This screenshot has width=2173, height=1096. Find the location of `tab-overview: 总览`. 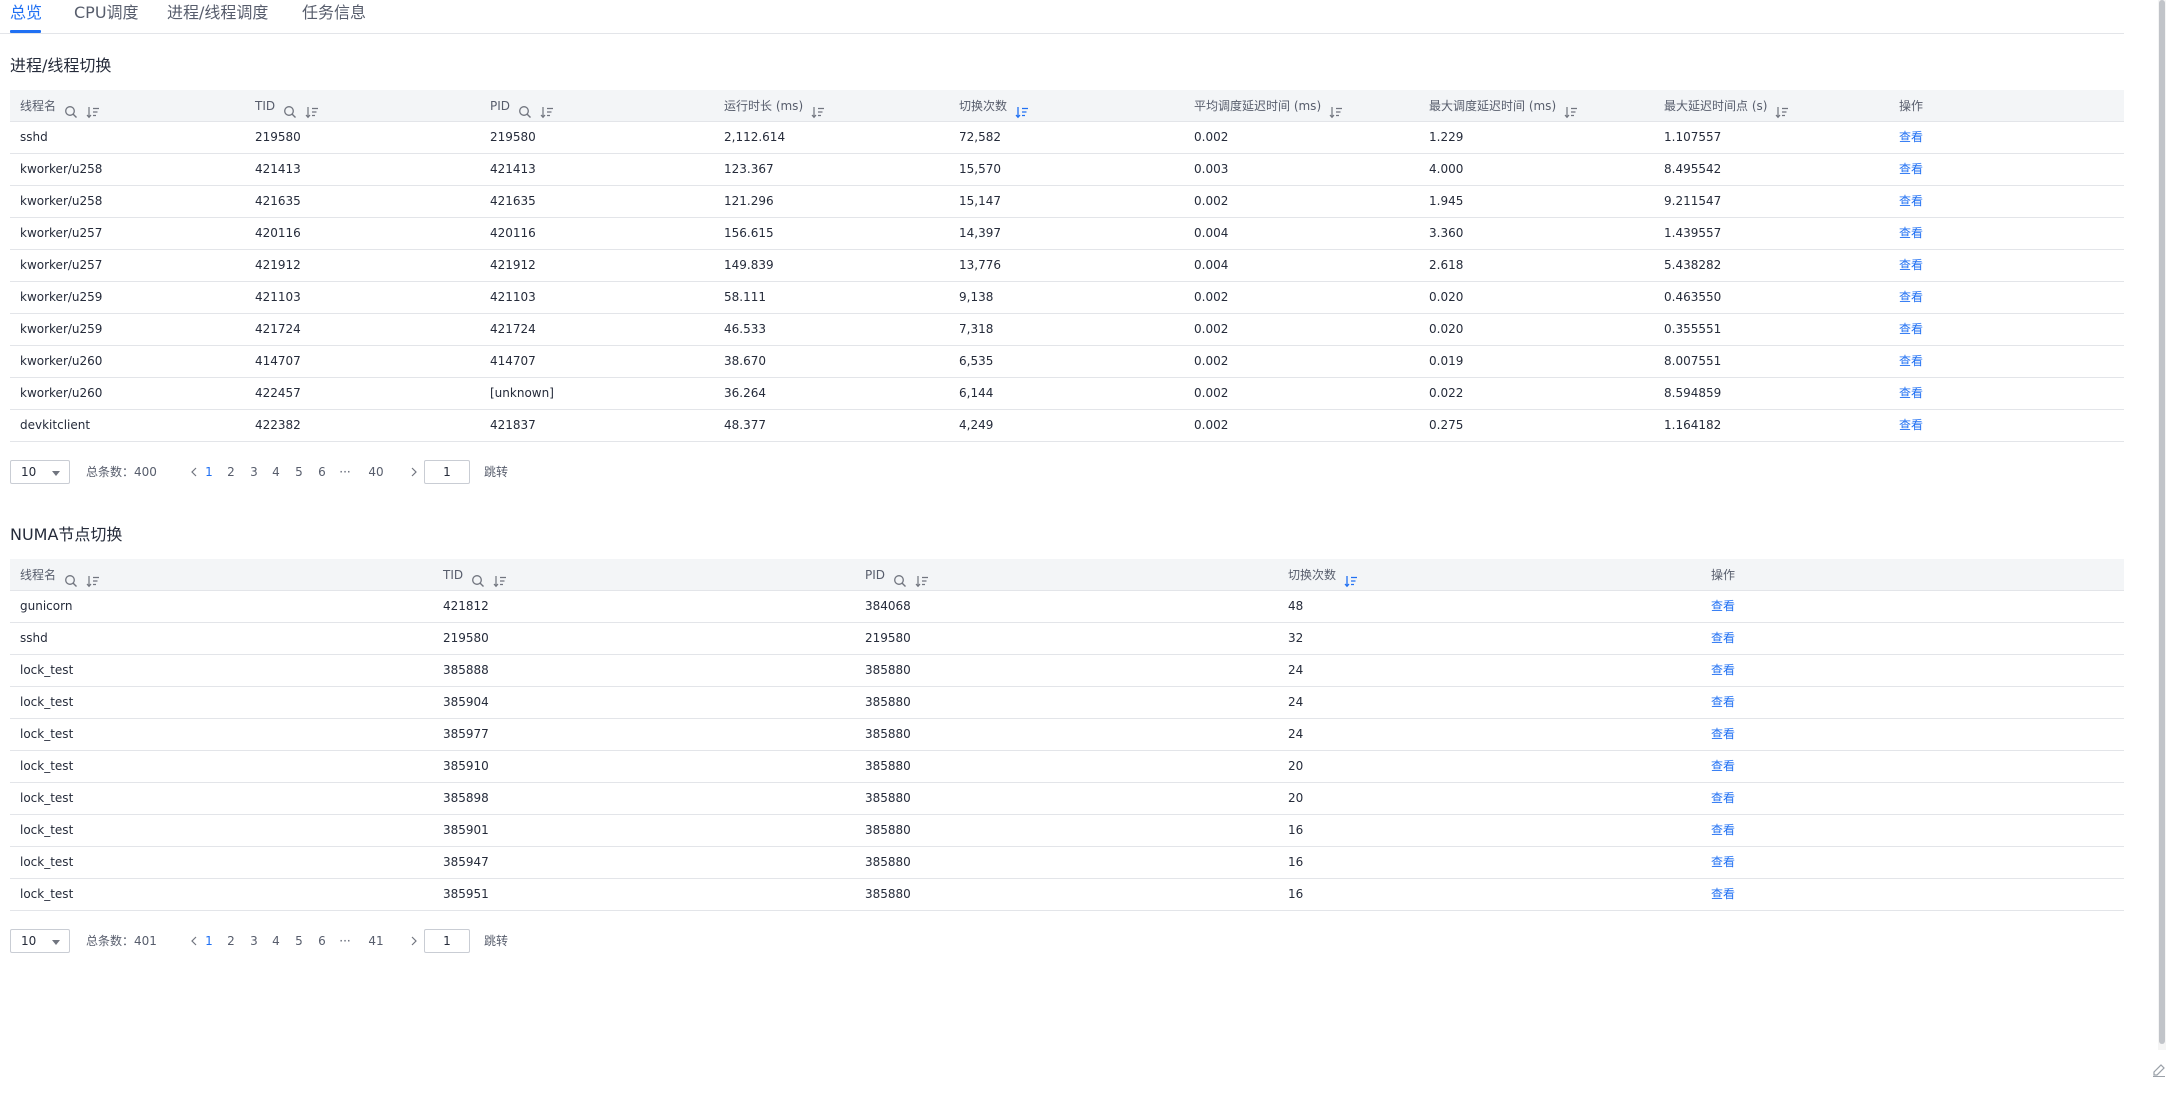

tab-overview: 总览 is located at coordinates (26, 13).